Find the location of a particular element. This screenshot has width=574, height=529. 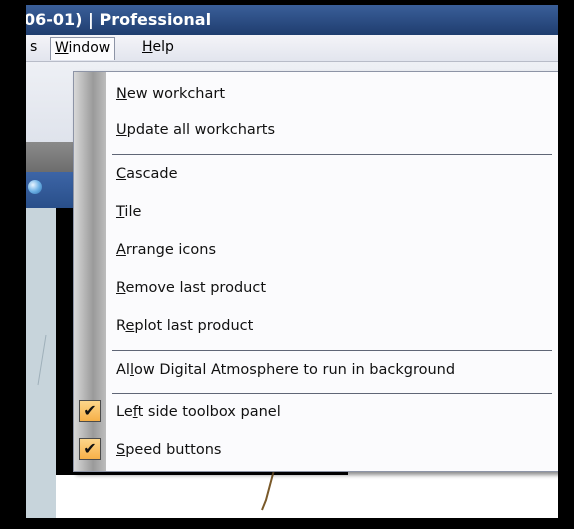

menu-item-label: Replot last product is located at coordinates (185, 326).